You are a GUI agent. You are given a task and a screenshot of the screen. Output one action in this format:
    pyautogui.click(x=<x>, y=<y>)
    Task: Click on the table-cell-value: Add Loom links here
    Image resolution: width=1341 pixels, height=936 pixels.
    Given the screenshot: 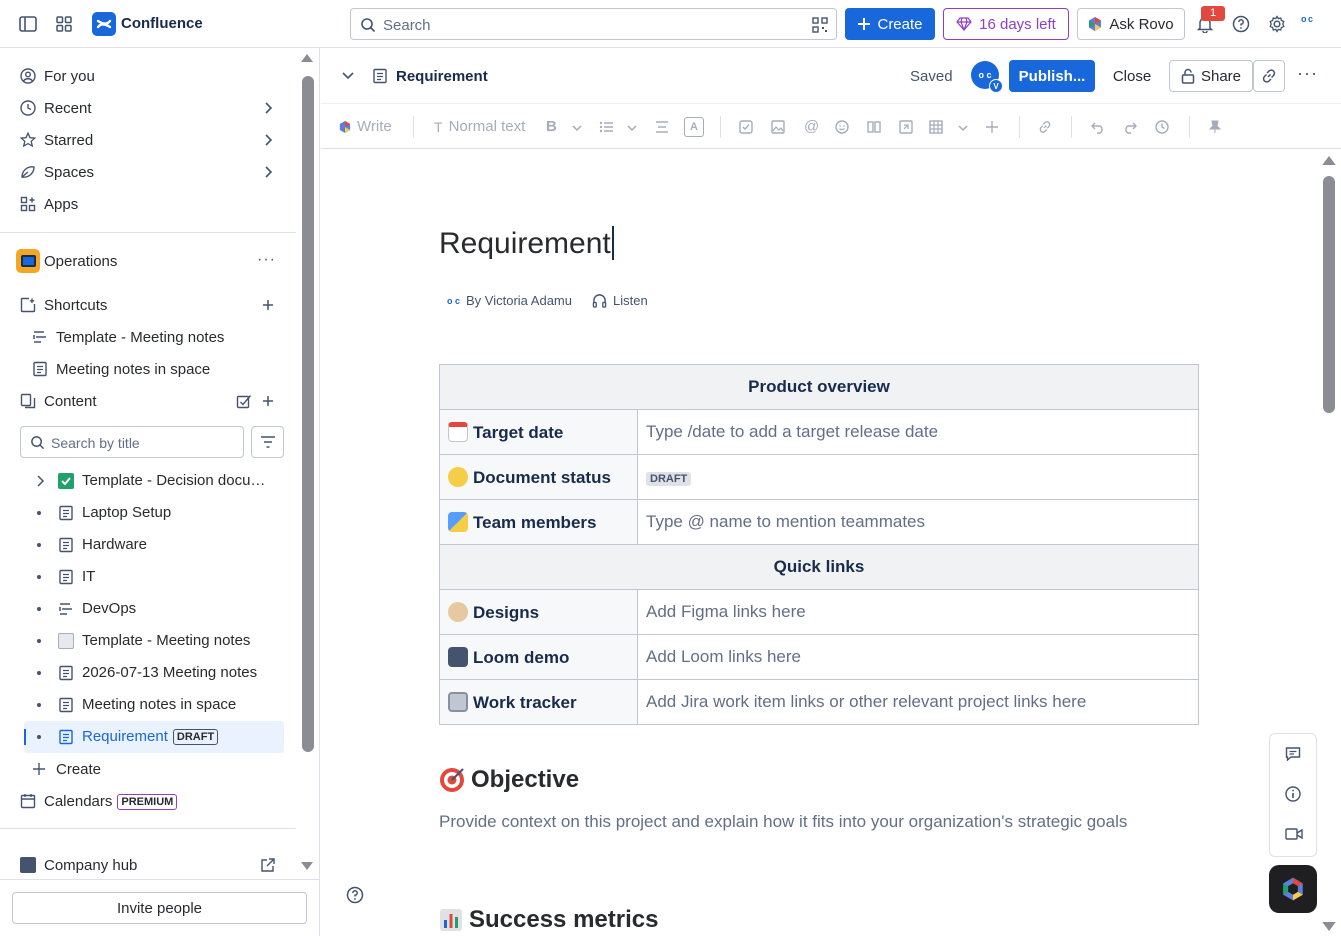 What is the action you would take?
    pyautogui.click(x=918, y=657)
    